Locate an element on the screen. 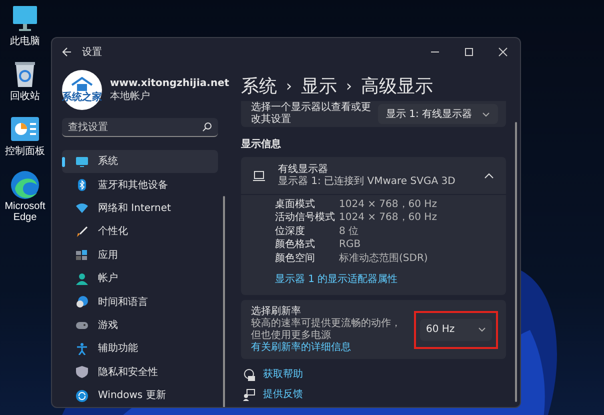 This screenshot has height=415, width=604. desktop-icon-label: 回收站 is located at coordinates (25, 96).